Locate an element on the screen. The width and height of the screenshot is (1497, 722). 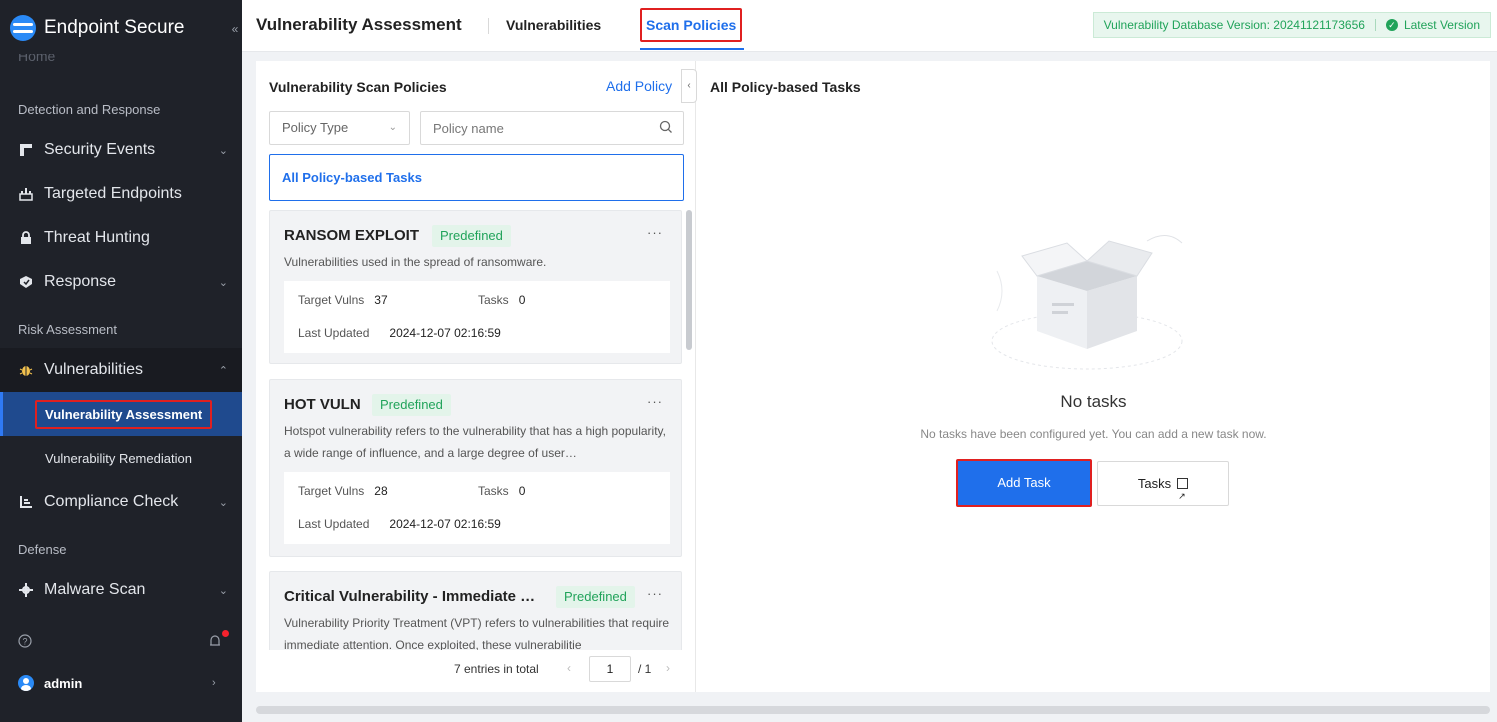
tasks-panel-title: All Policy-based Tasks is located at coordinates (785, 87).